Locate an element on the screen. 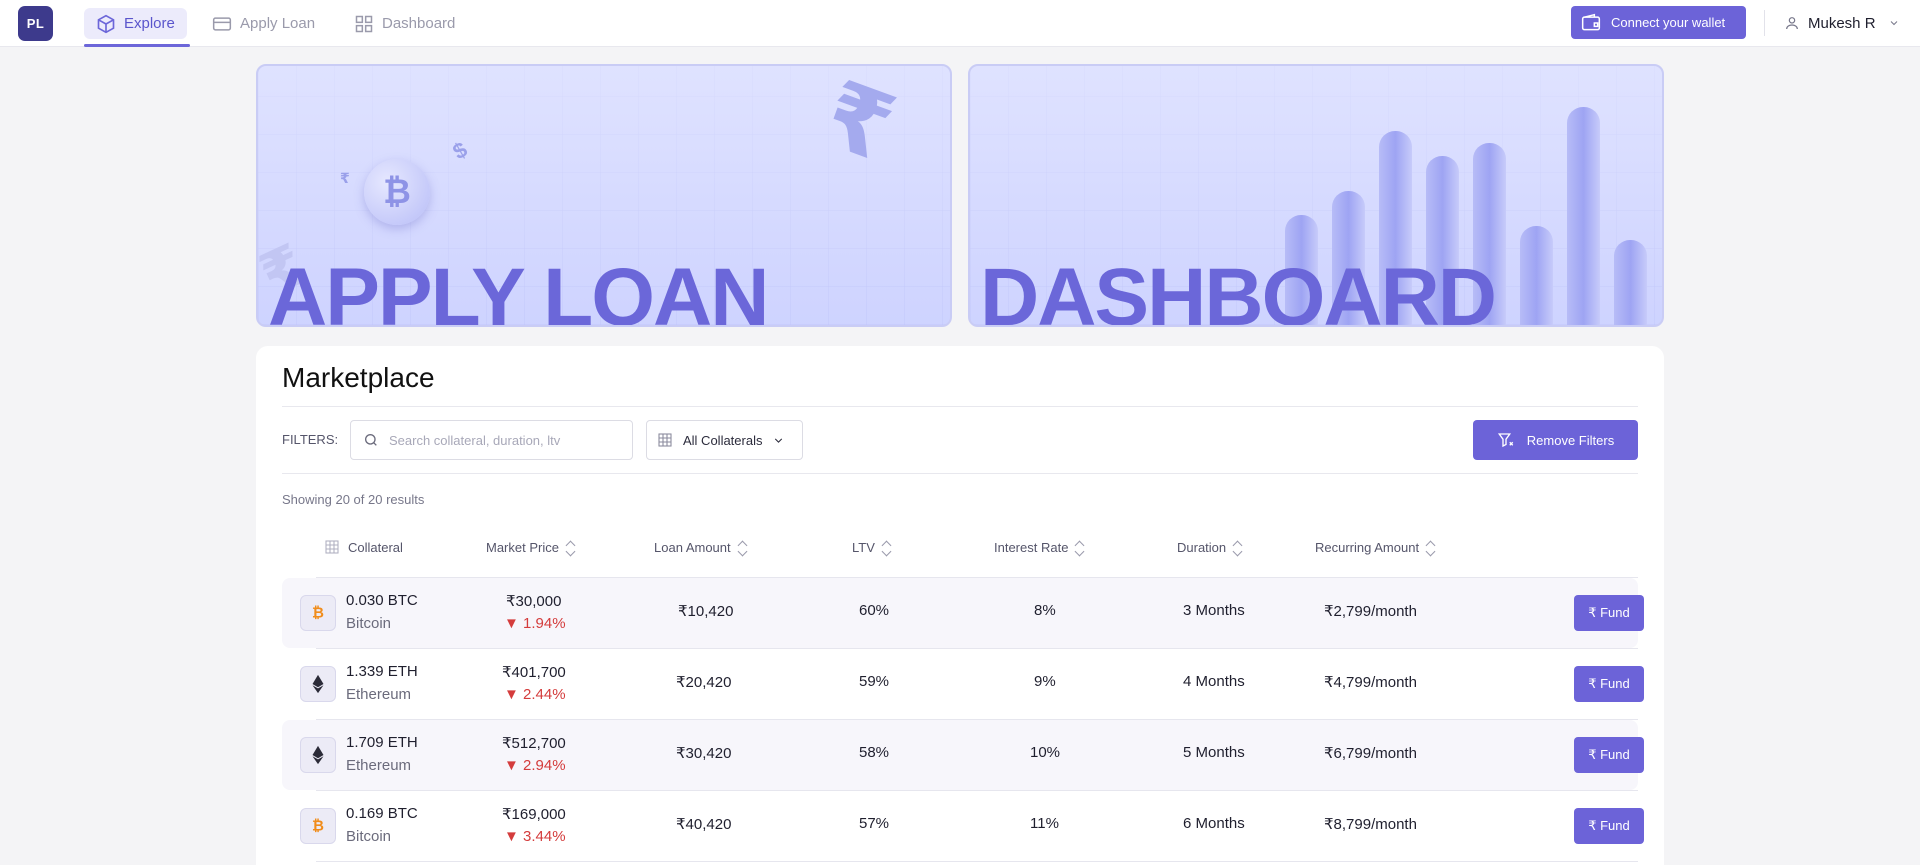 This screenshot has width=1920, height=865. user-icon is located at coordinates (1792, 23).